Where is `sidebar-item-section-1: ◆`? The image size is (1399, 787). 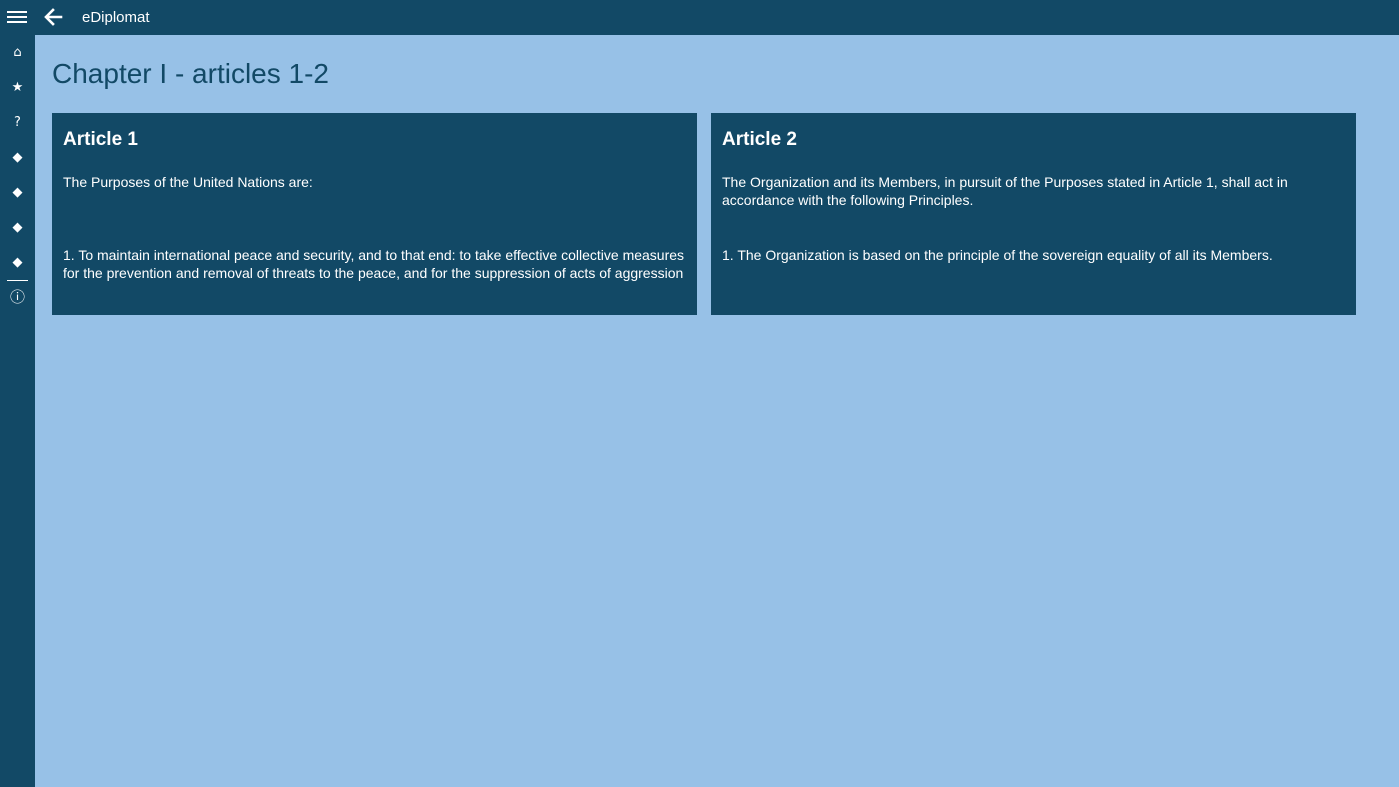
sidebar-item-section-1: ◆ is located at coordinates (17, 157).